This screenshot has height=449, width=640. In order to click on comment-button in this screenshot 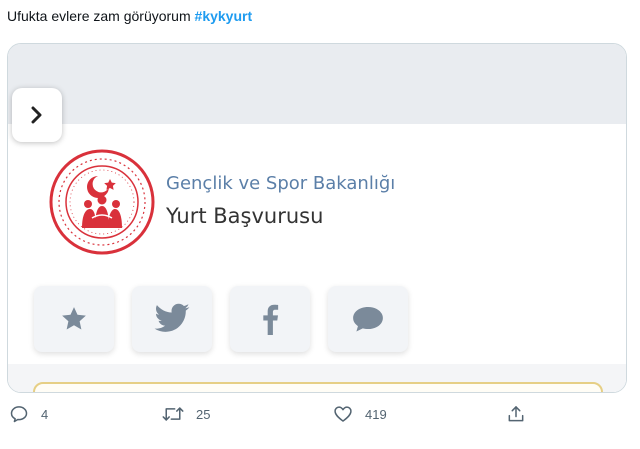, I will do `click(368, 319)`.